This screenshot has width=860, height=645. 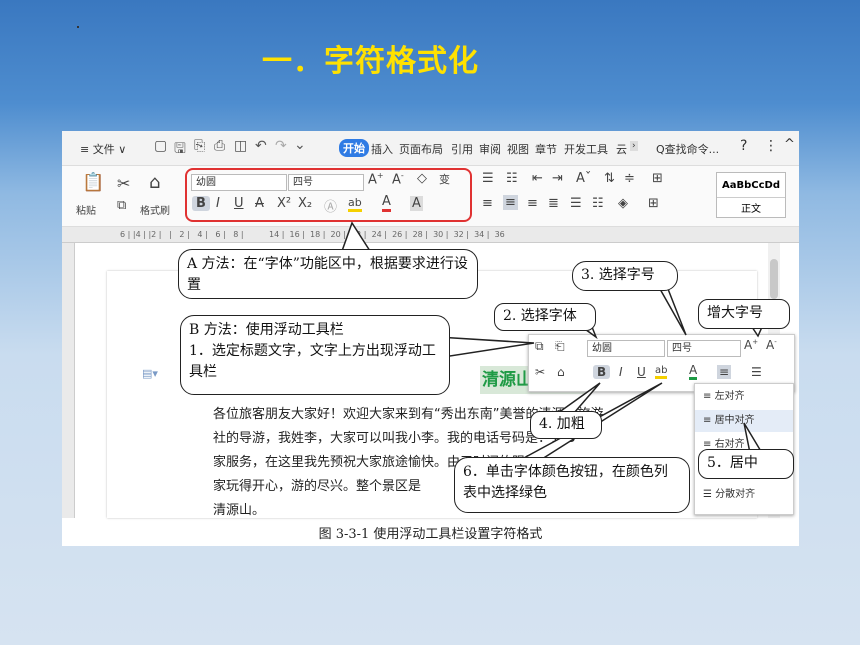 I want to click on pointer-step4, so click(x=578, y=398).